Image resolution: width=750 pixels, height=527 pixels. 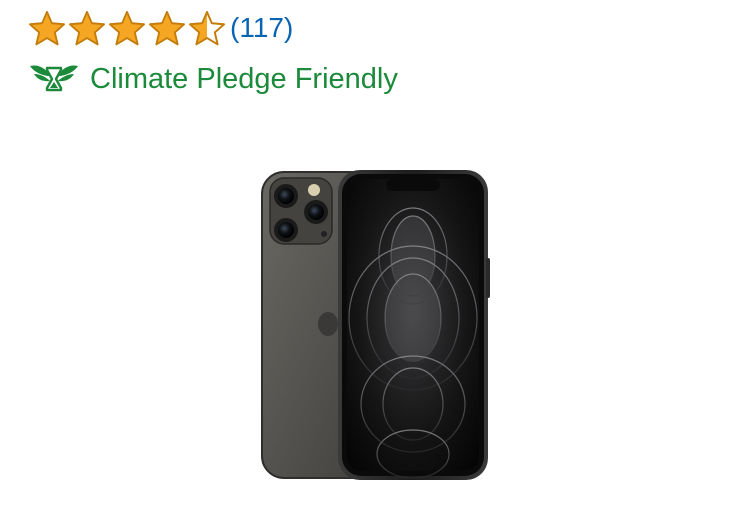 I want to click on climate-pledge-label: Climate Pledge Friendly, so click(x=244, y=79).